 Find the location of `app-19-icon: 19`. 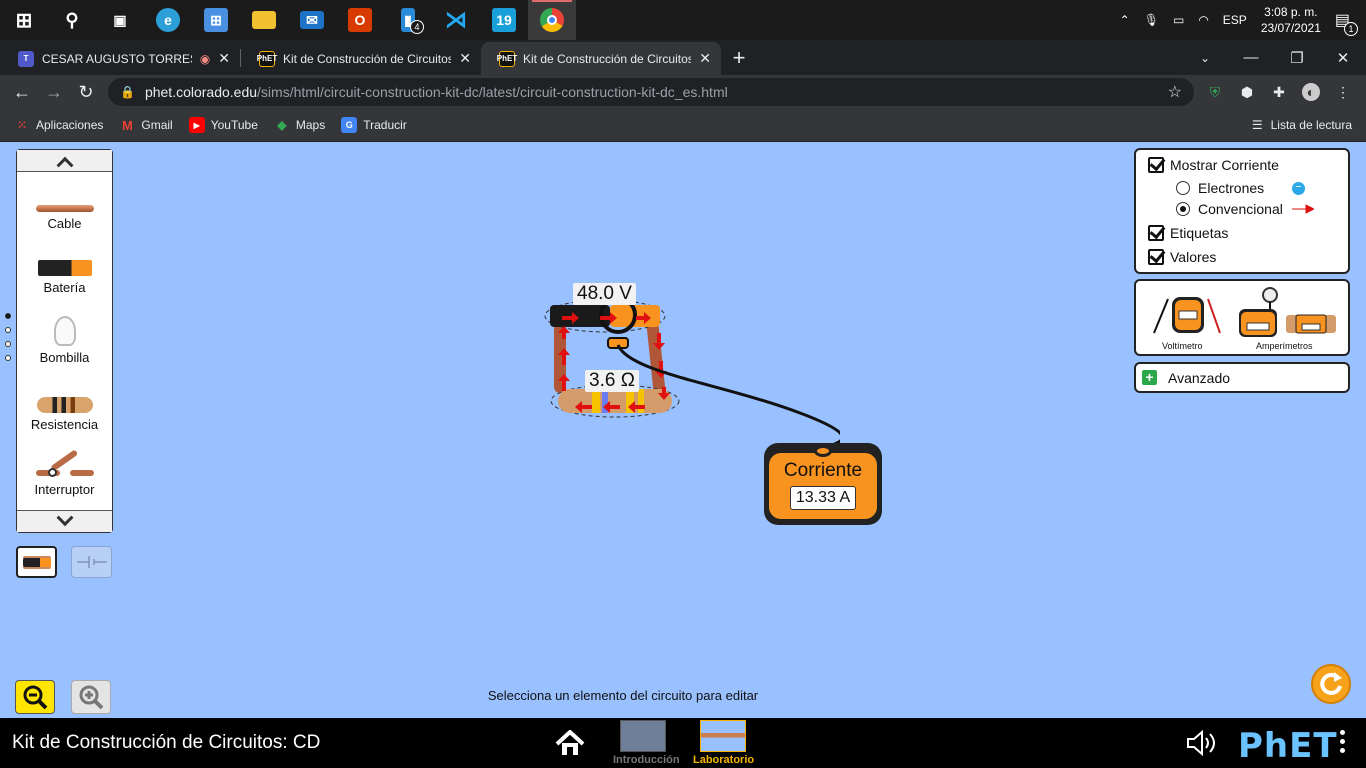

app-19-icon: 19 is located at coordinates (504, 20).